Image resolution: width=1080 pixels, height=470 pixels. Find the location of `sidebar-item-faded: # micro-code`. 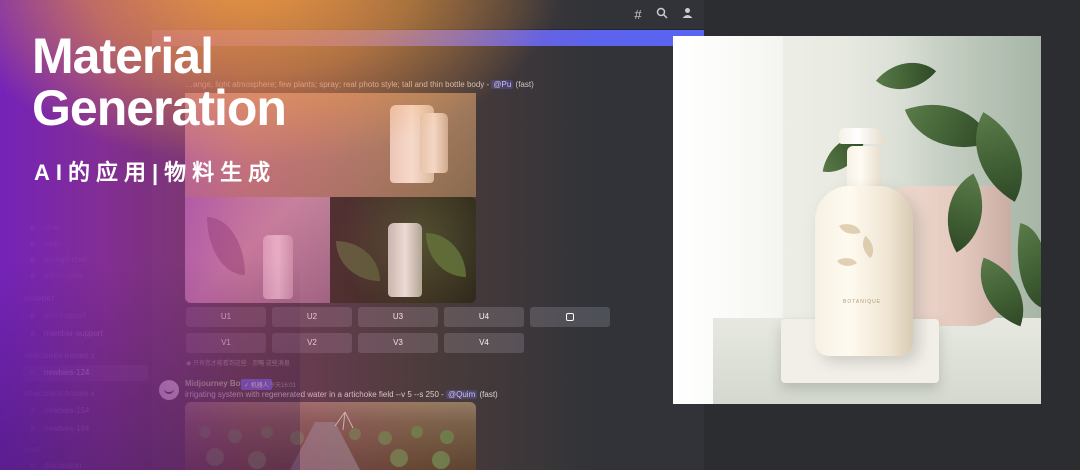

sidebar-item-faded: # micro-code is located at coordinates (85, 276).